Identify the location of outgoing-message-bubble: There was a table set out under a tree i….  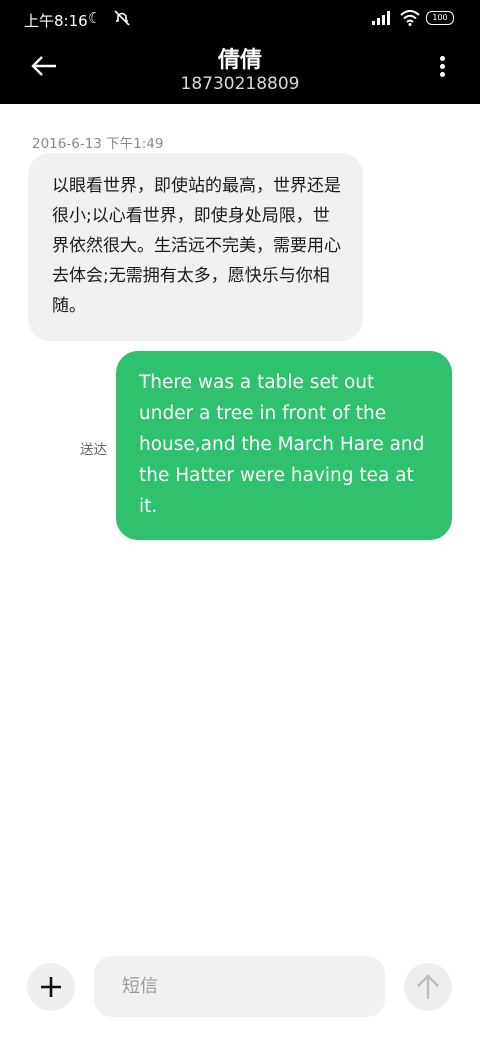
(284, 445).